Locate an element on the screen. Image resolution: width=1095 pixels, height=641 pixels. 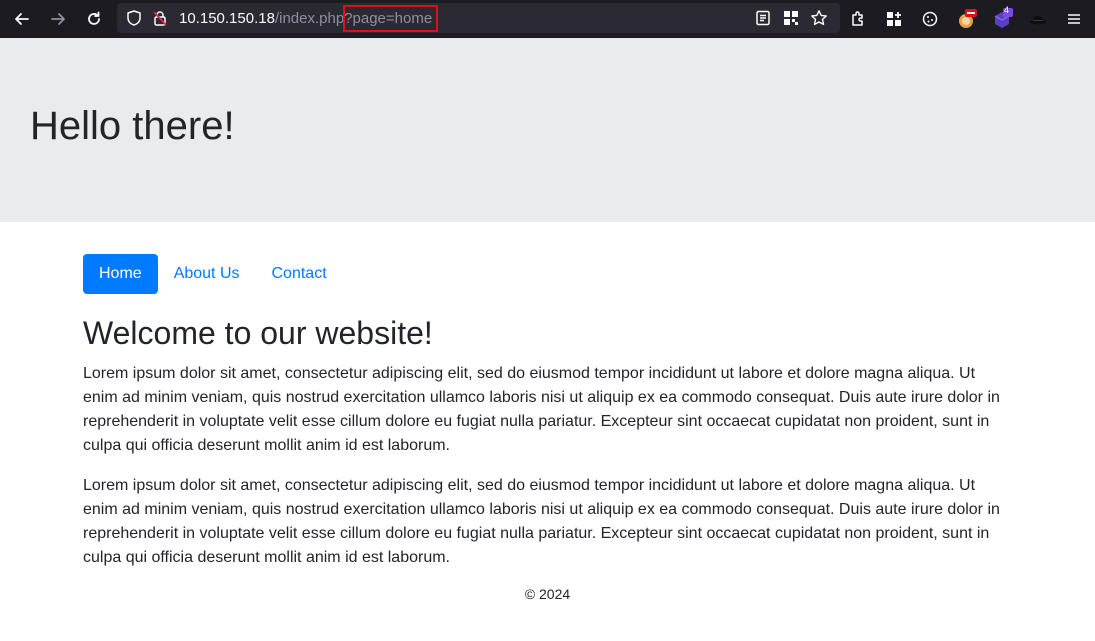
forward-icon is located at coordinates (58, 19).